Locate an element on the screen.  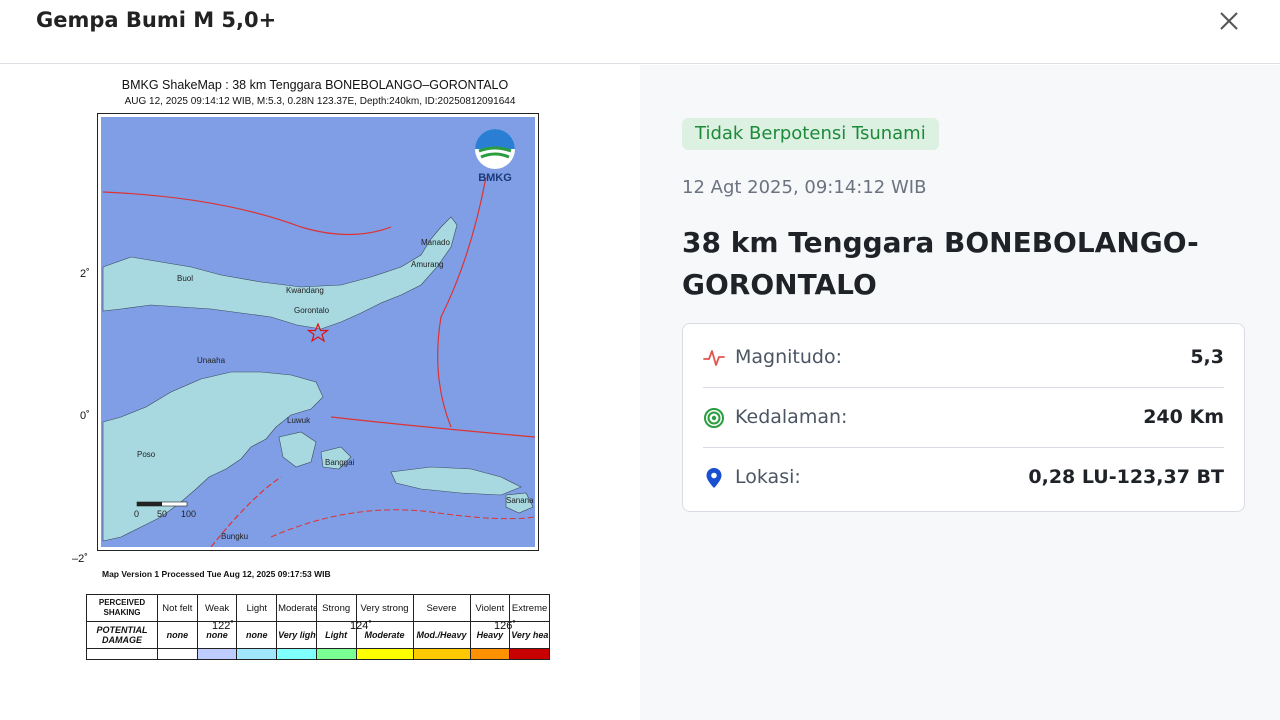
detail-row-depth: Kedalaman: 240 Km is located at coordinates (963, 417).